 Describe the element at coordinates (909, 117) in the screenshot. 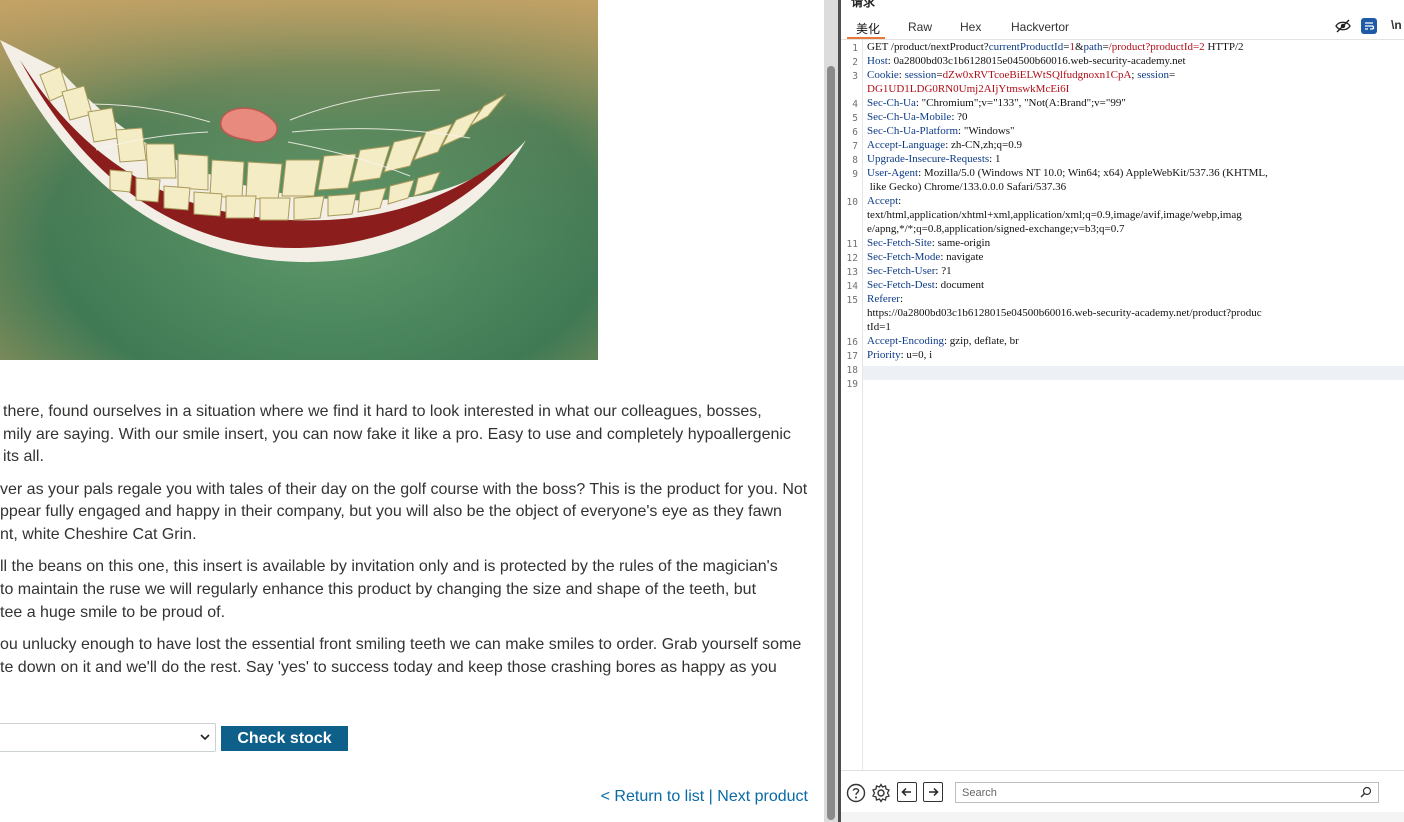

I see `header-name: Sec-Ch-Ua-Mobile` at that location.